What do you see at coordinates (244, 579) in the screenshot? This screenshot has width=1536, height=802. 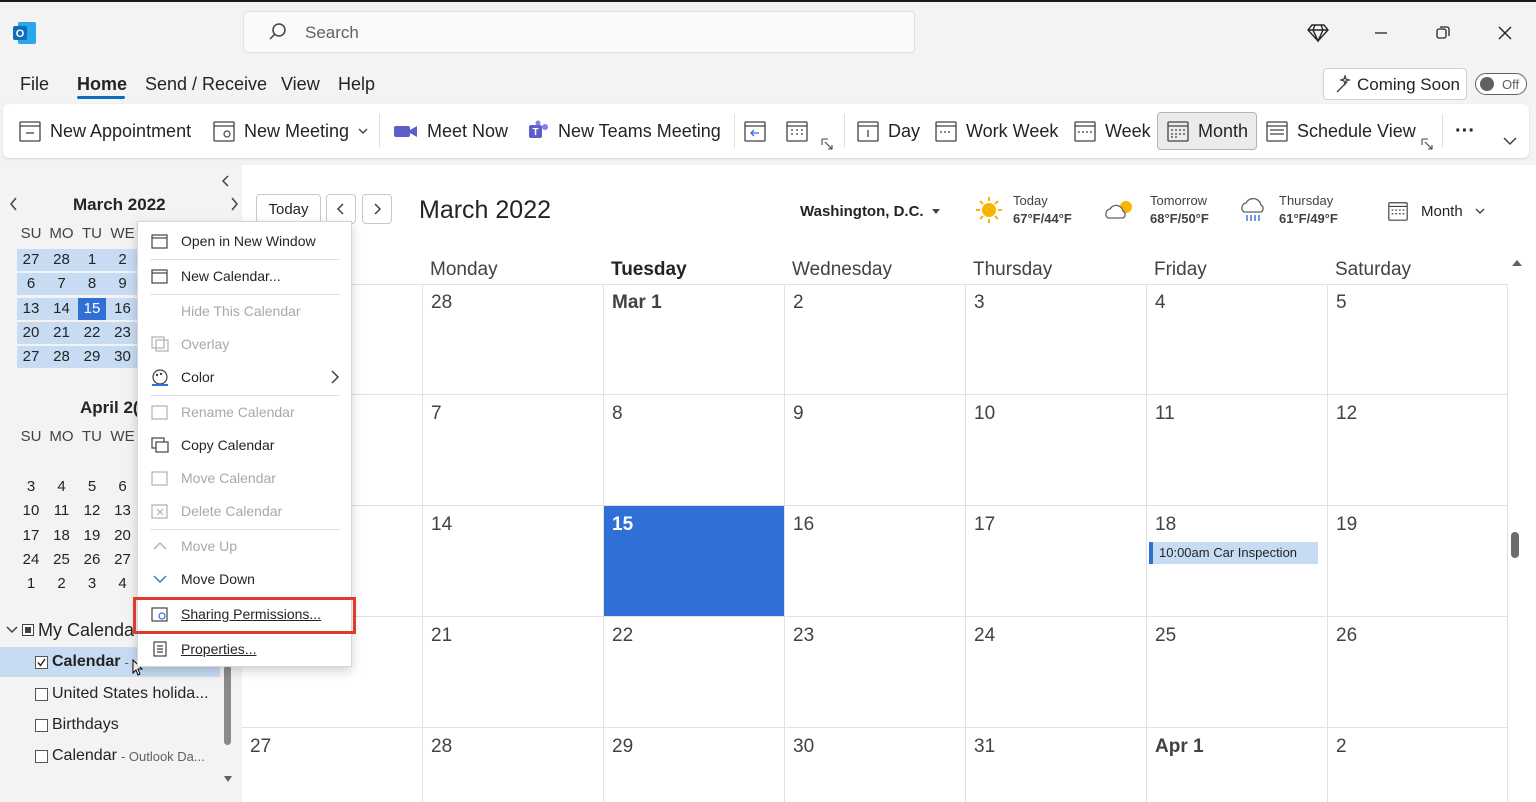 I see `menu-move-down: Move Down` at bounding box center [244, 579].